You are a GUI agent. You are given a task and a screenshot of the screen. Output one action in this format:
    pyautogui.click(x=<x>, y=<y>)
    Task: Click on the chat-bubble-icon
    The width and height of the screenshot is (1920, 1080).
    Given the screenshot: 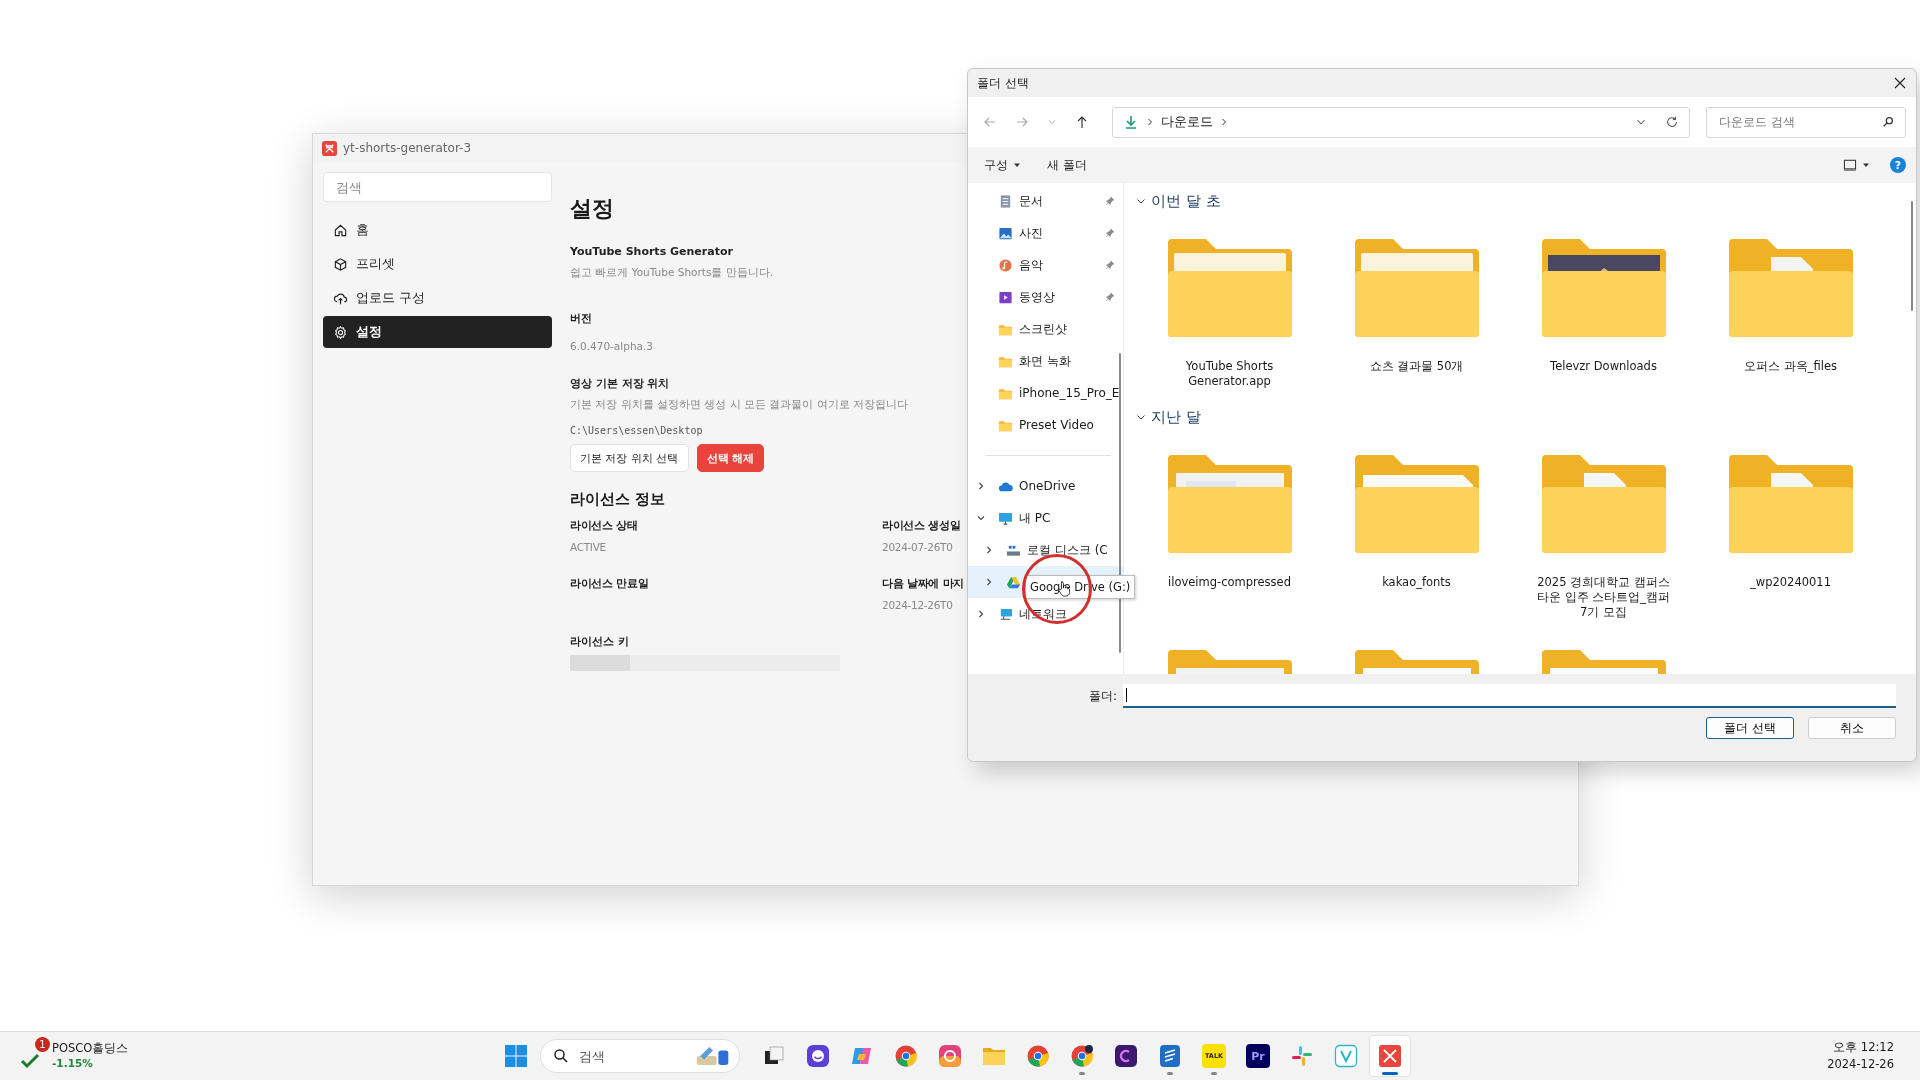 What is the action you would take?
    pyautogui.click(x=818, y=1056)
    